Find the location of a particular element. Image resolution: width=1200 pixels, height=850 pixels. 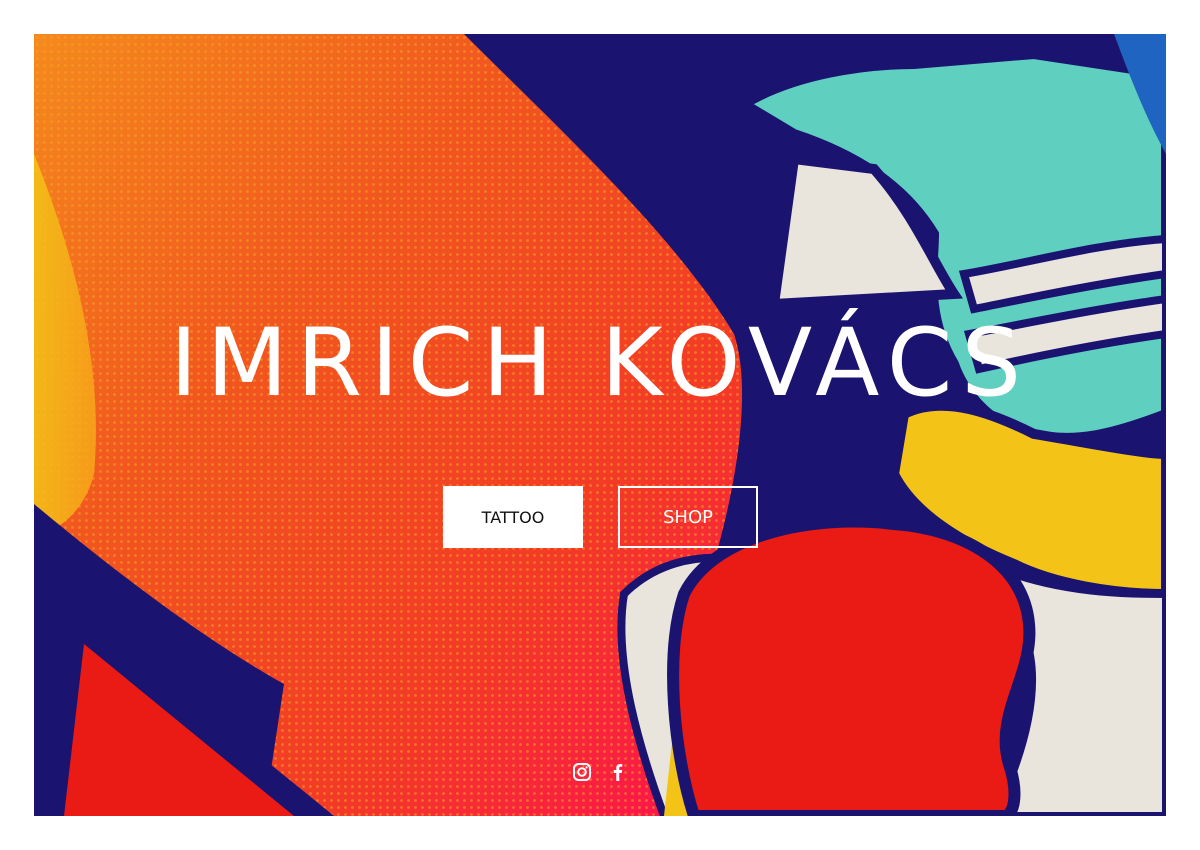

facebook-icon is located at coordinates (618, 772).